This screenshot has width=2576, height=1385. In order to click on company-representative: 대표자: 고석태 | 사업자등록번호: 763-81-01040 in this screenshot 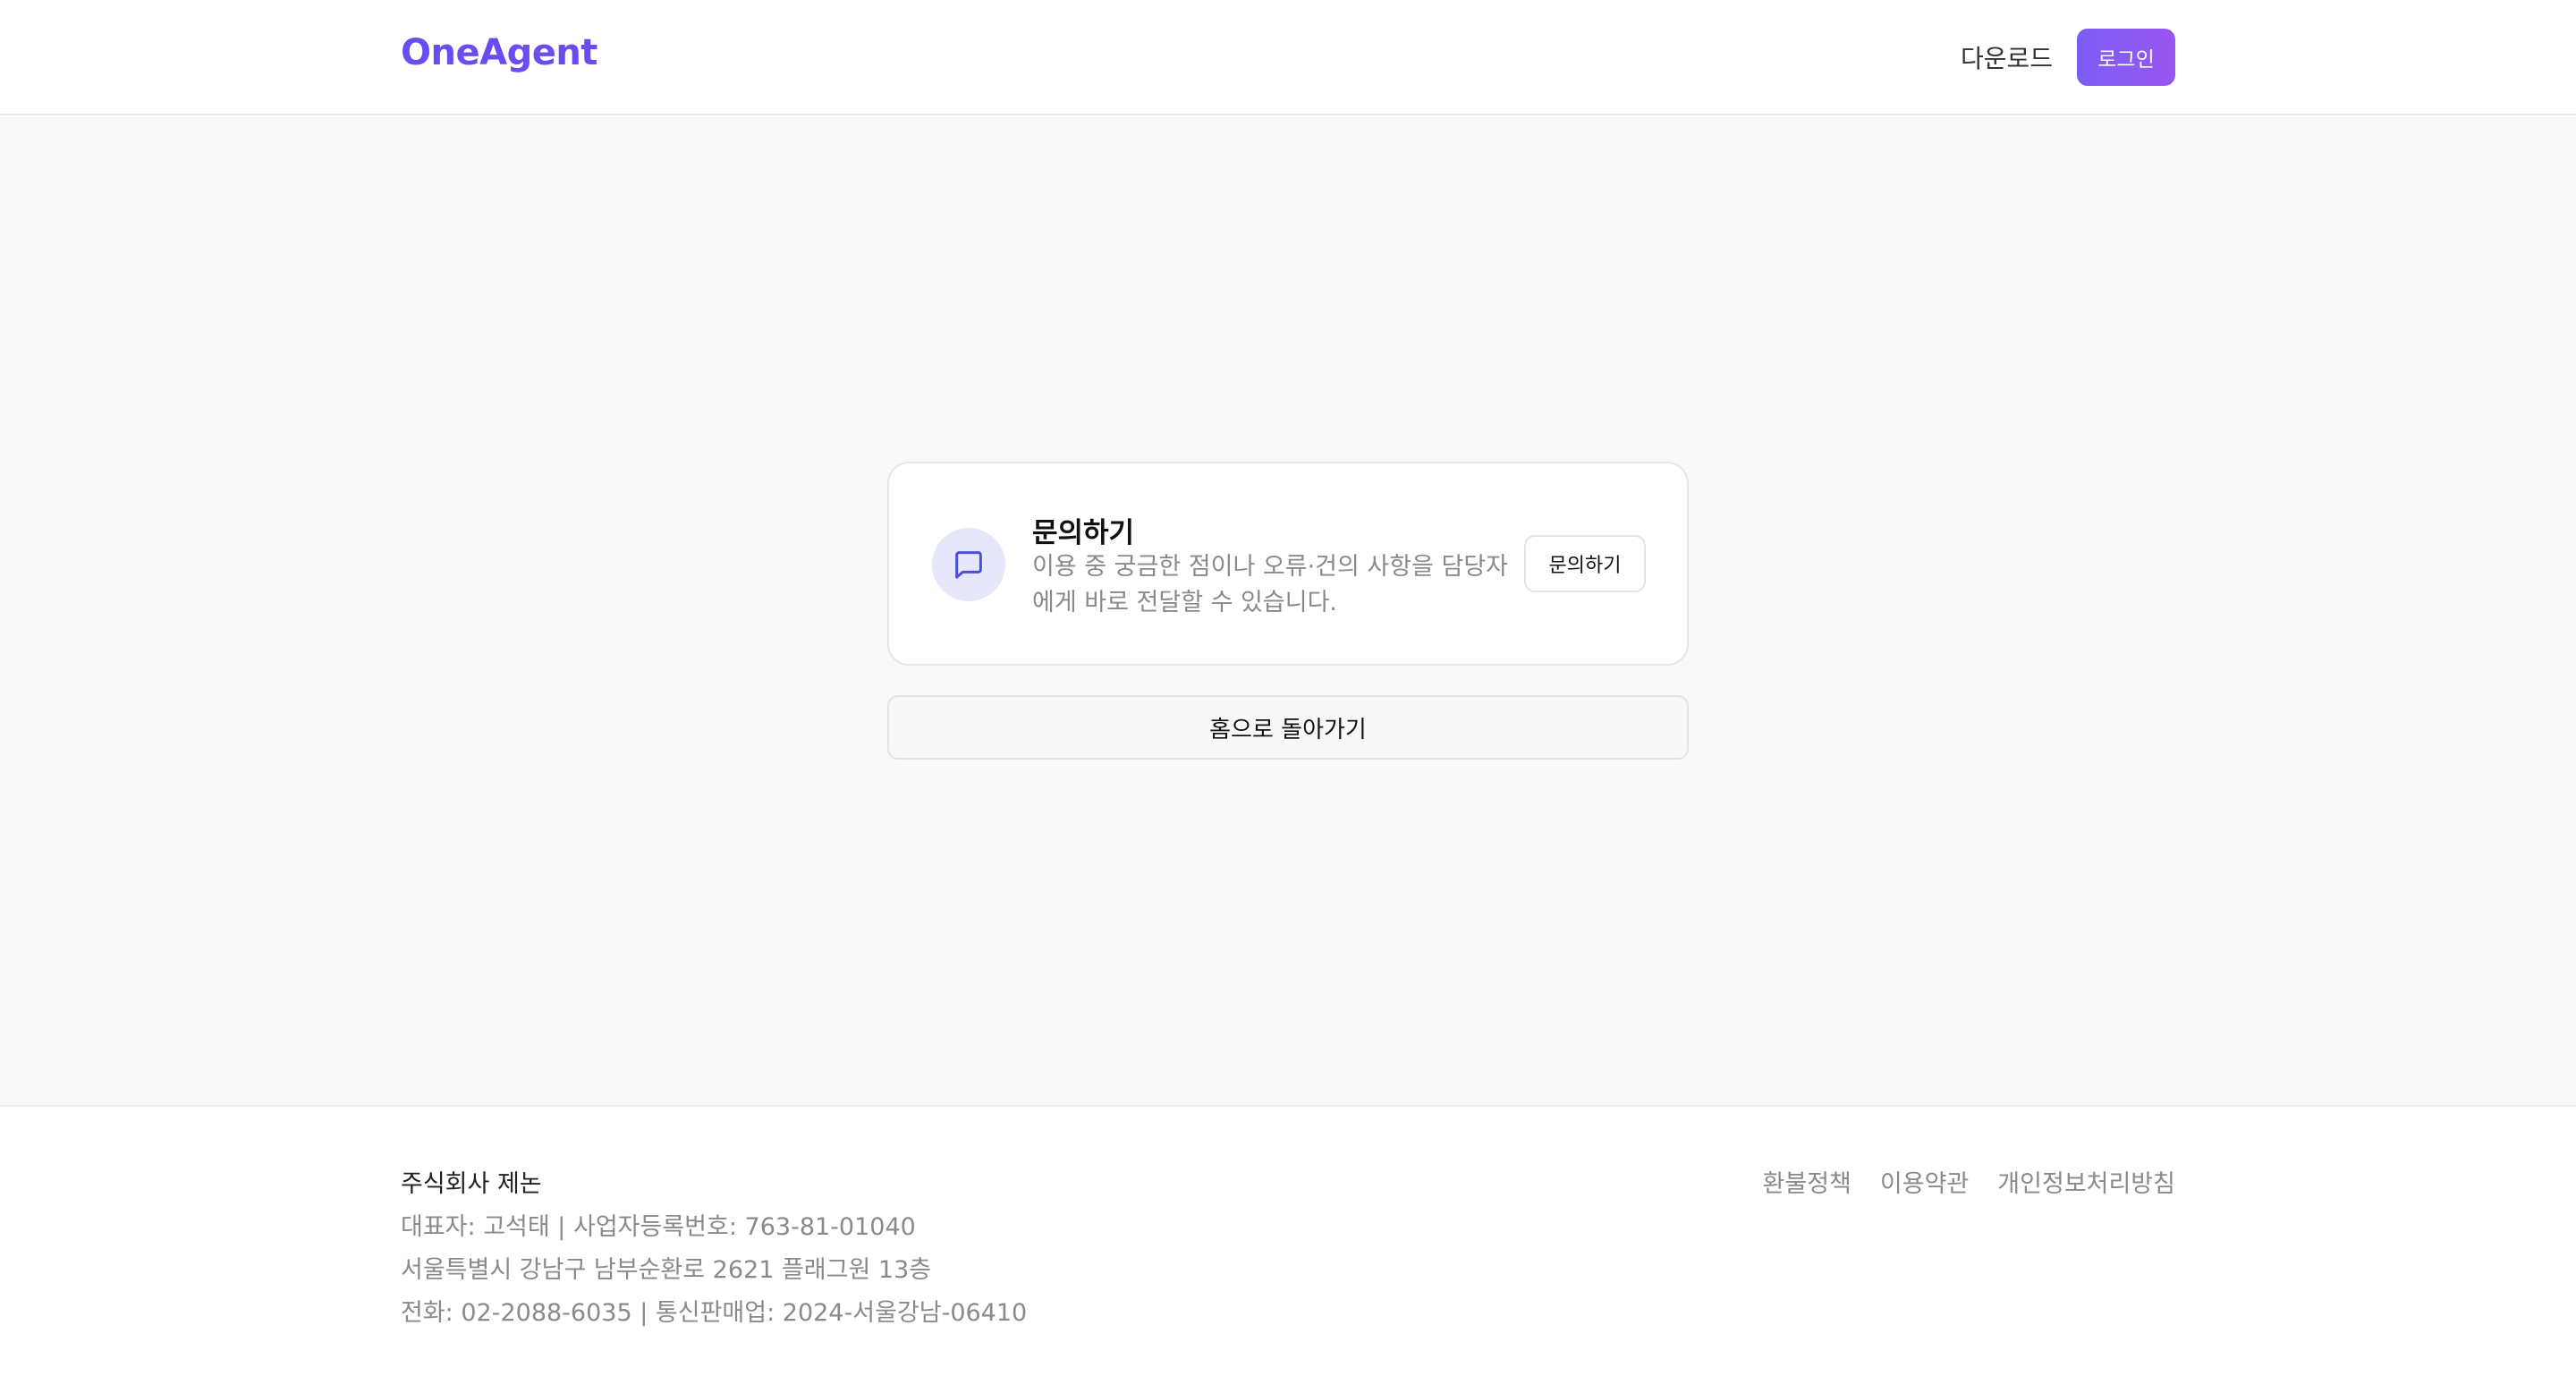, I will do `click(658, 1227)`.